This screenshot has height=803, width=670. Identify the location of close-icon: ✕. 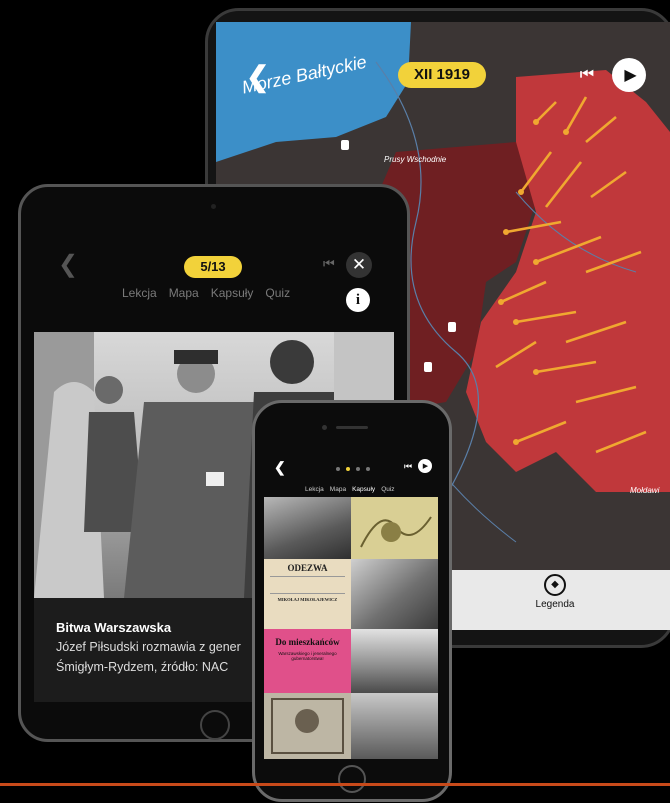
(359, 264).